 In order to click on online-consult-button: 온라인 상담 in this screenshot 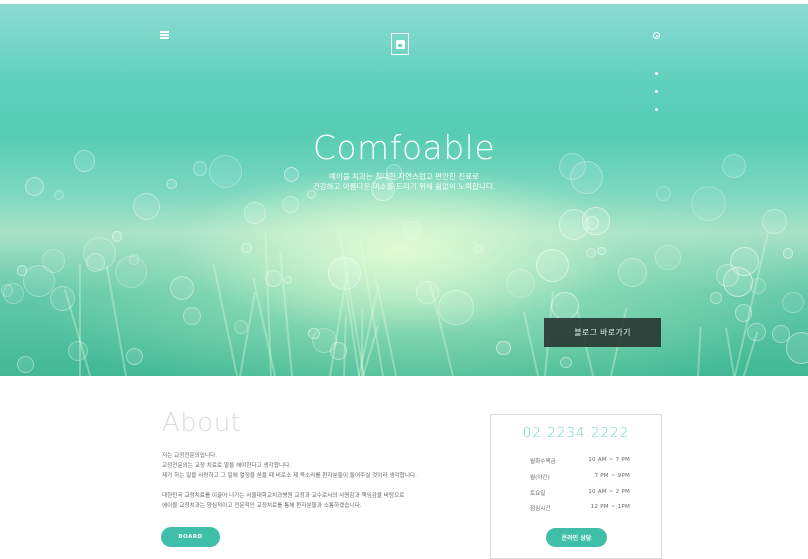, I will do `click(576, 537)`.